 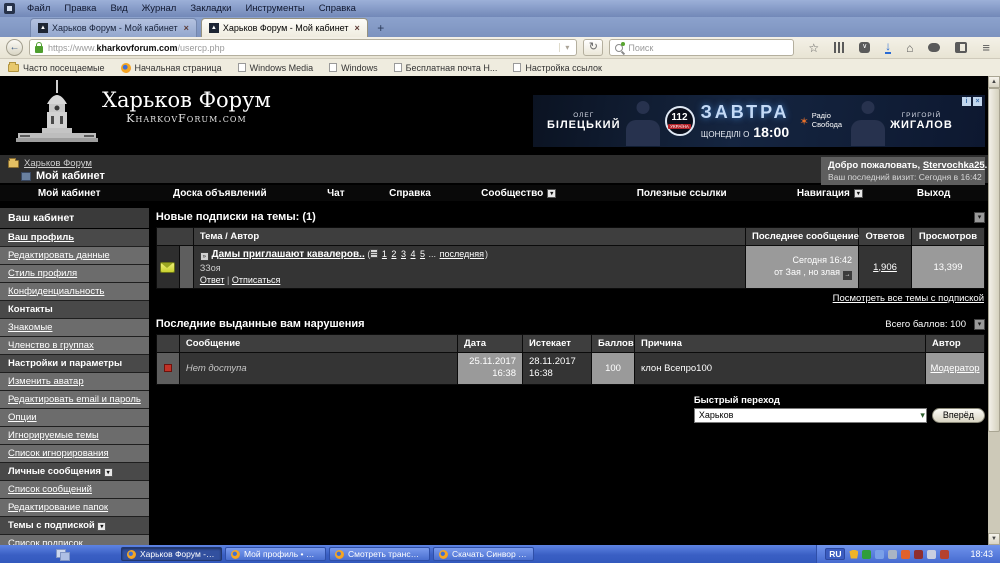 What do you see at coordinates (867, 554) in the screenshot?
I see `tray-shield-icon` at bounding box center [867, 554].